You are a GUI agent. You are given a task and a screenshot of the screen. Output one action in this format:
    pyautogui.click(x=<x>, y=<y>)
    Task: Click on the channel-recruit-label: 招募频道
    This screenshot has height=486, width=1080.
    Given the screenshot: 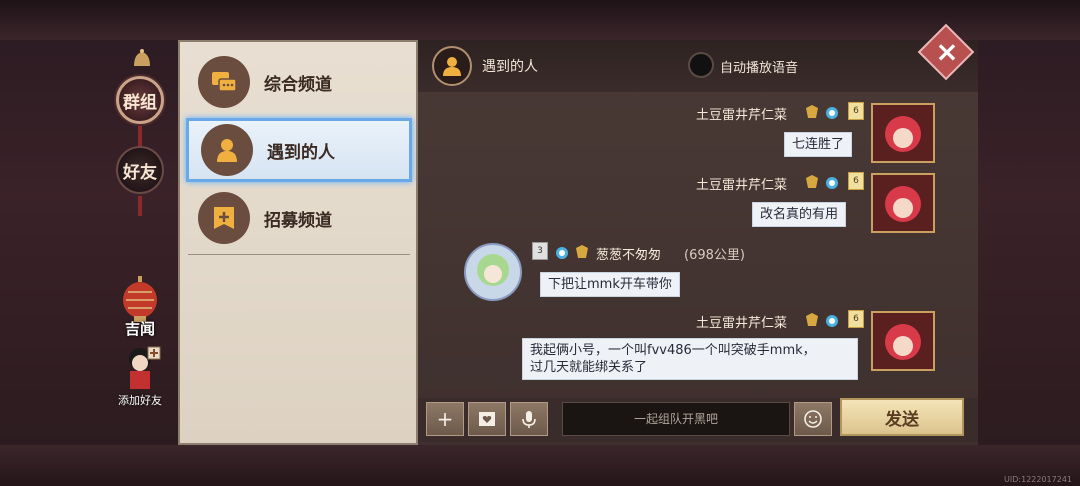 What is the action you would take?
    pyautogui.click(x=298, y=220)
    